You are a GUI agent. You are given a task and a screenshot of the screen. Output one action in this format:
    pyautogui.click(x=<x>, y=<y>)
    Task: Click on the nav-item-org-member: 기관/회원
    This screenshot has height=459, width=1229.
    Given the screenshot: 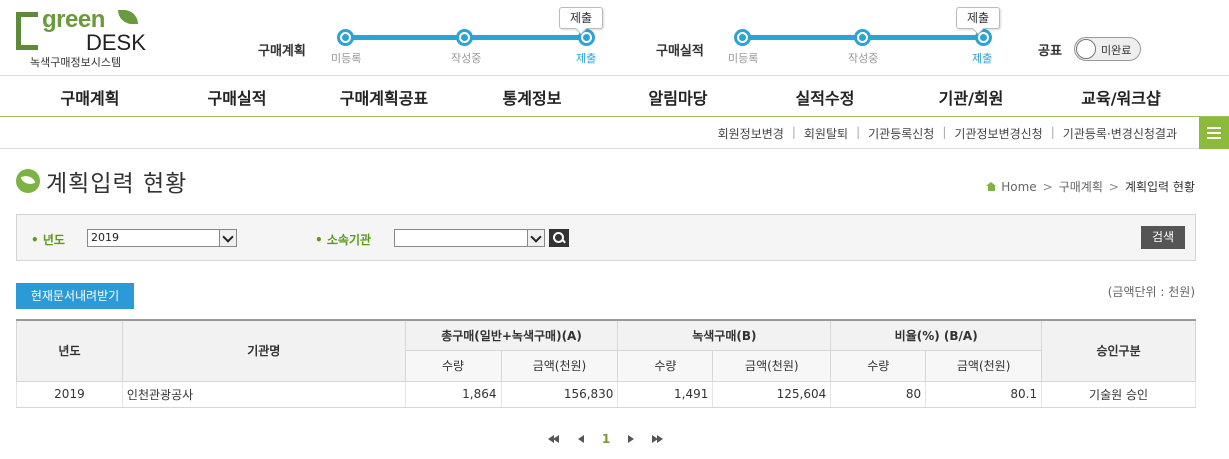 What is the action you would take?
    pyautogui.click(x=971, y=97)
    